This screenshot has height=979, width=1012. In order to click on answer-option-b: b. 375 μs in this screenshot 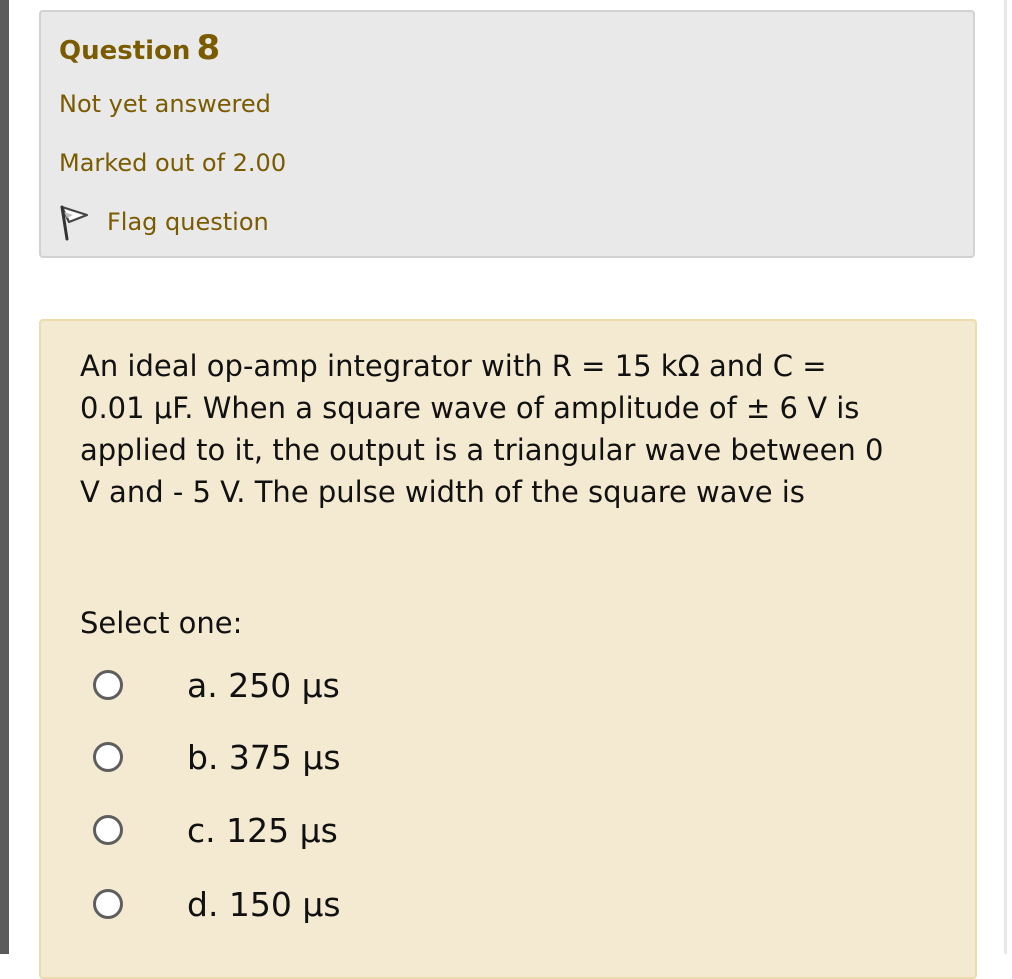, I will do `click(393, 757)`.